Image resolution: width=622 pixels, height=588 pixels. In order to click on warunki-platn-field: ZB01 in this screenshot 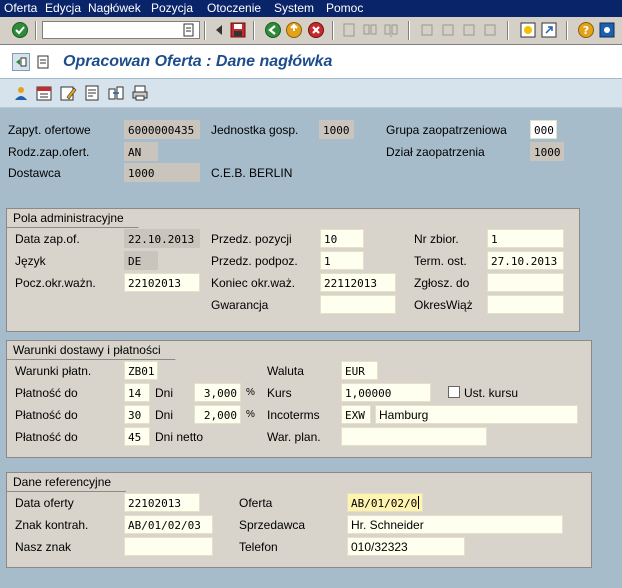, I will do `click(141, 370)`.